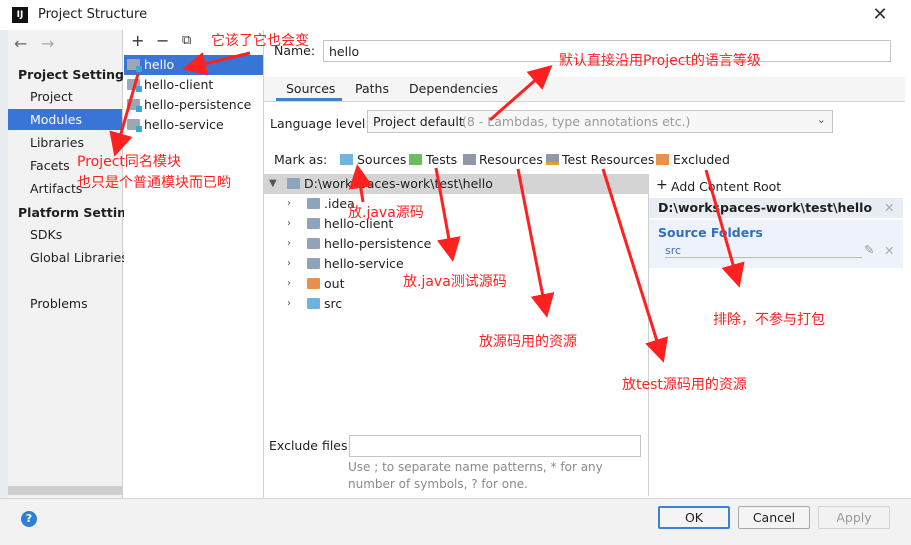  I want to click on annotation-java-source: 放.java源码, so click(386, 213).